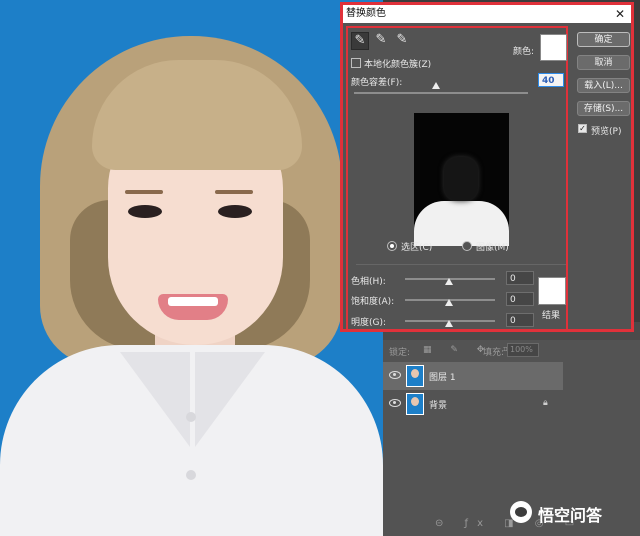 The width and height of the screenshot is (640, 536). Describe the element at coordinates (551, 316) in the screenshot. I see `result-label: 结果` at that location.